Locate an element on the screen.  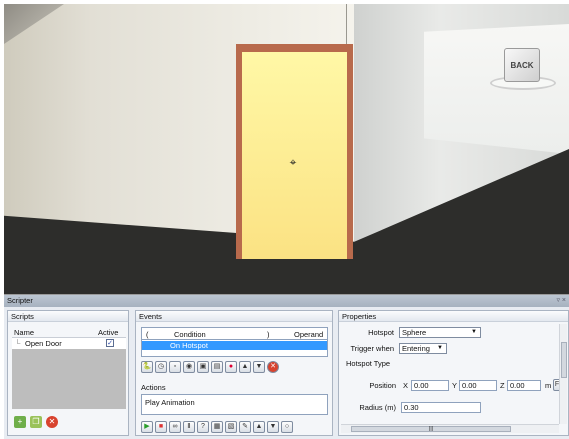
condition-header: Condition is located at coordinates (190, 334).